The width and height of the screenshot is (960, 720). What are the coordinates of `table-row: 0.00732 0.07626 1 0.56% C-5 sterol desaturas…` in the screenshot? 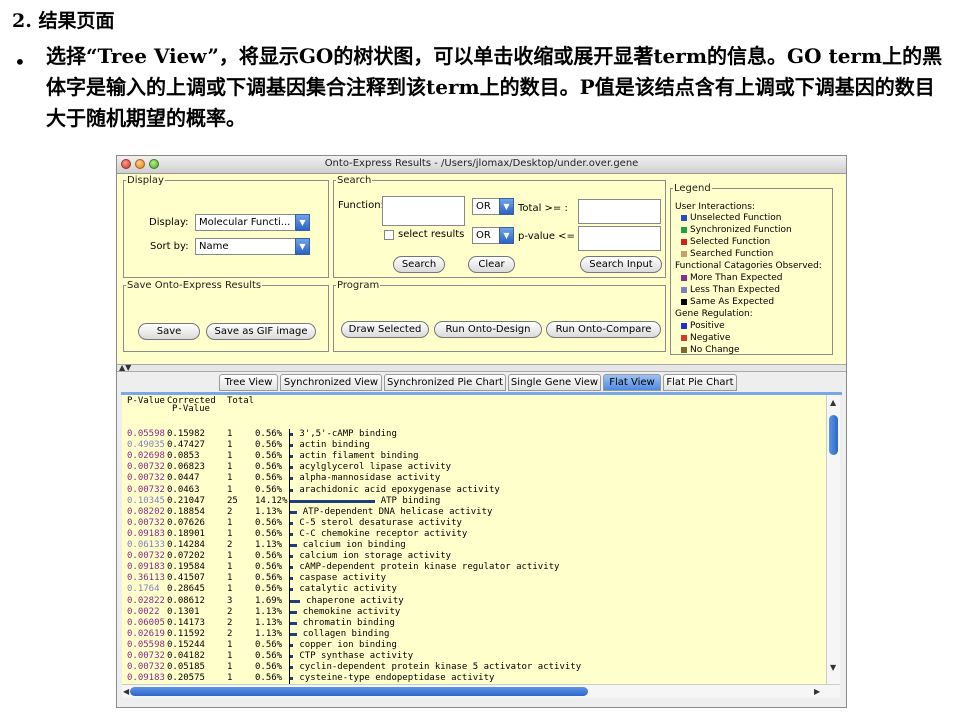 It's located at (474, 523).